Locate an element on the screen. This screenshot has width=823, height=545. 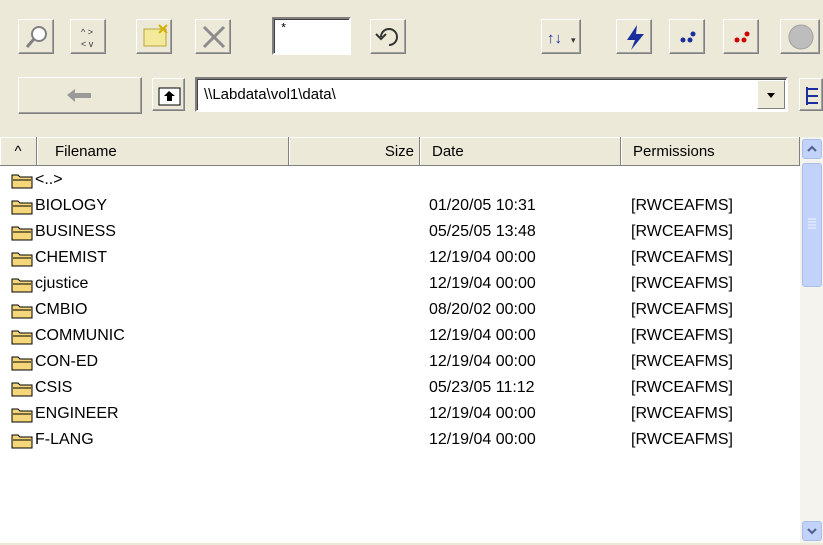
column-permissions: Permissions is located at coordinates (710, 151).